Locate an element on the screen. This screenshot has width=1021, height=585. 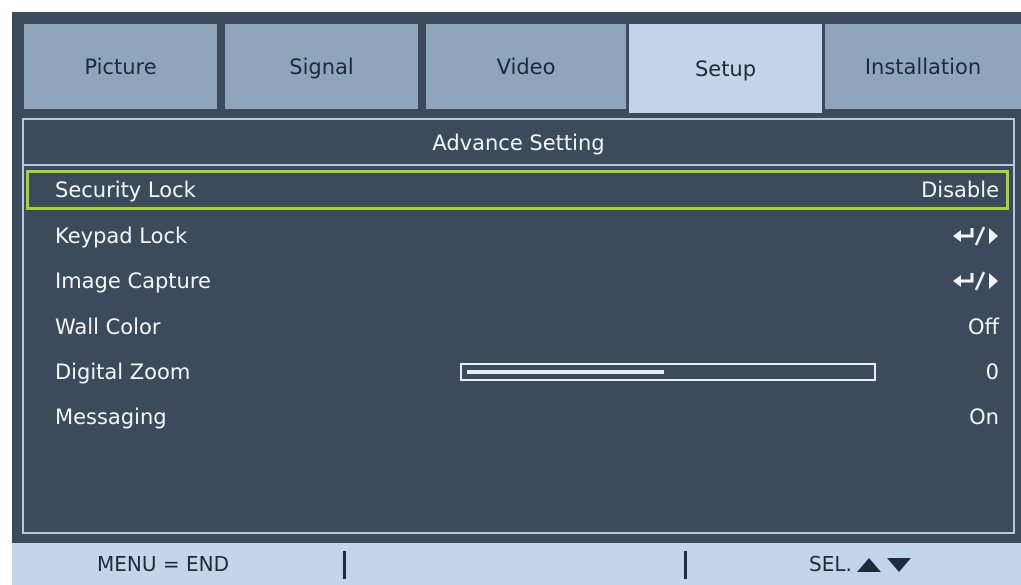
row-label: Security Lock is located at coordinates (125, 190).